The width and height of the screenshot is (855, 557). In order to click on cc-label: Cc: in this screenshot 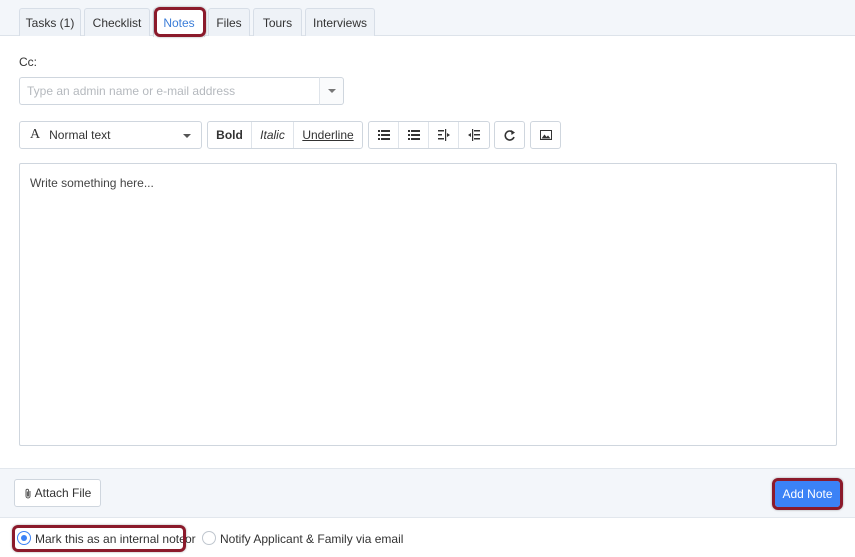, I will do `click(28, 62)`.